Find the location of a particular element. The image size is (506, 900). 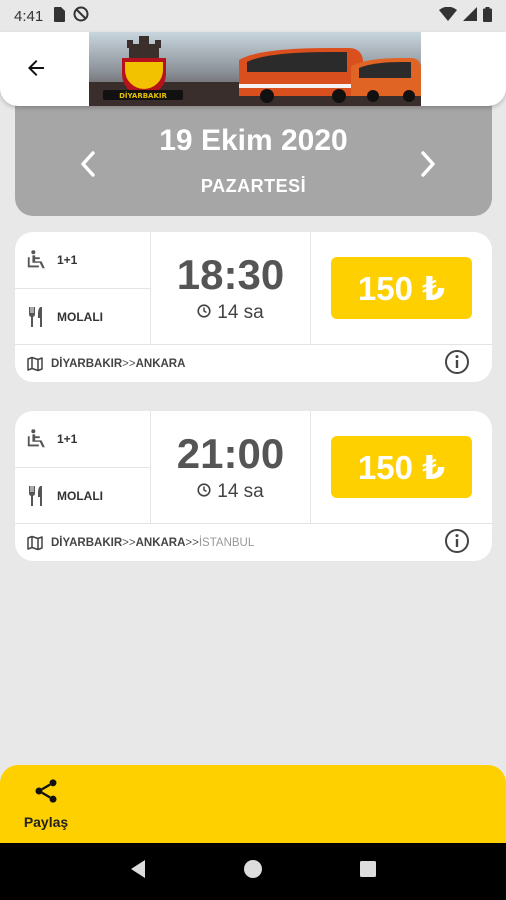

route-row: DİYARBAKIR >> ANKARA >> İSTANBUL is located at coordinates (253, 542).